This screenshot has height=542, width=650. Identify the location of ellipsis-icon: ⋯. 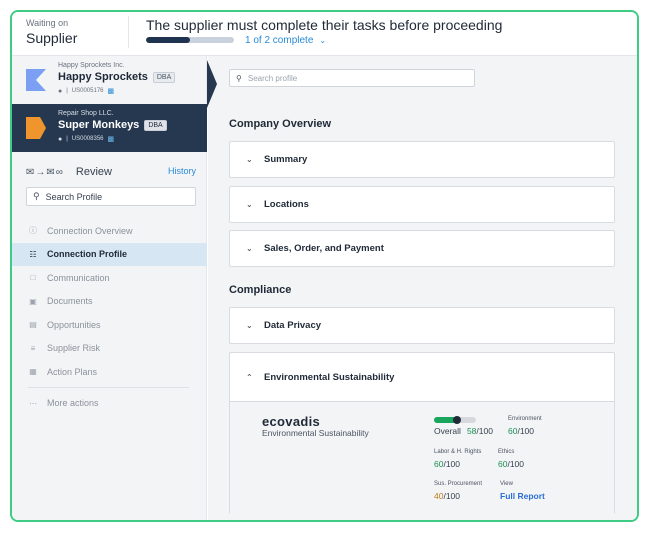
(33, 403).